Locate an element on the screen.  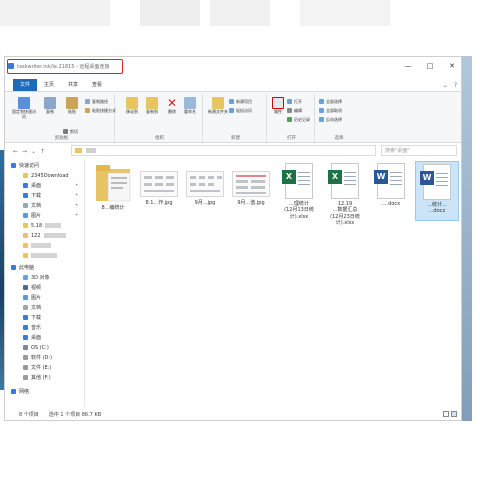
file-item-folder: 8...编统计 is located at coordinates (113, 186).